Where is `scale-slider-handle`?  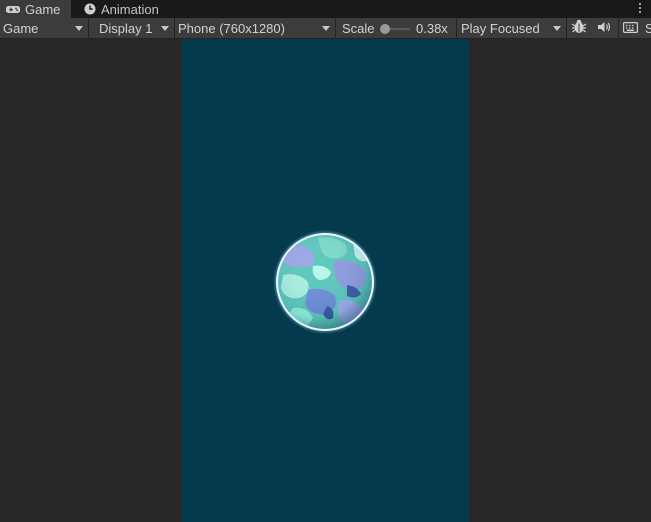
scale-slider-handle is located at coordinates (385, 29).